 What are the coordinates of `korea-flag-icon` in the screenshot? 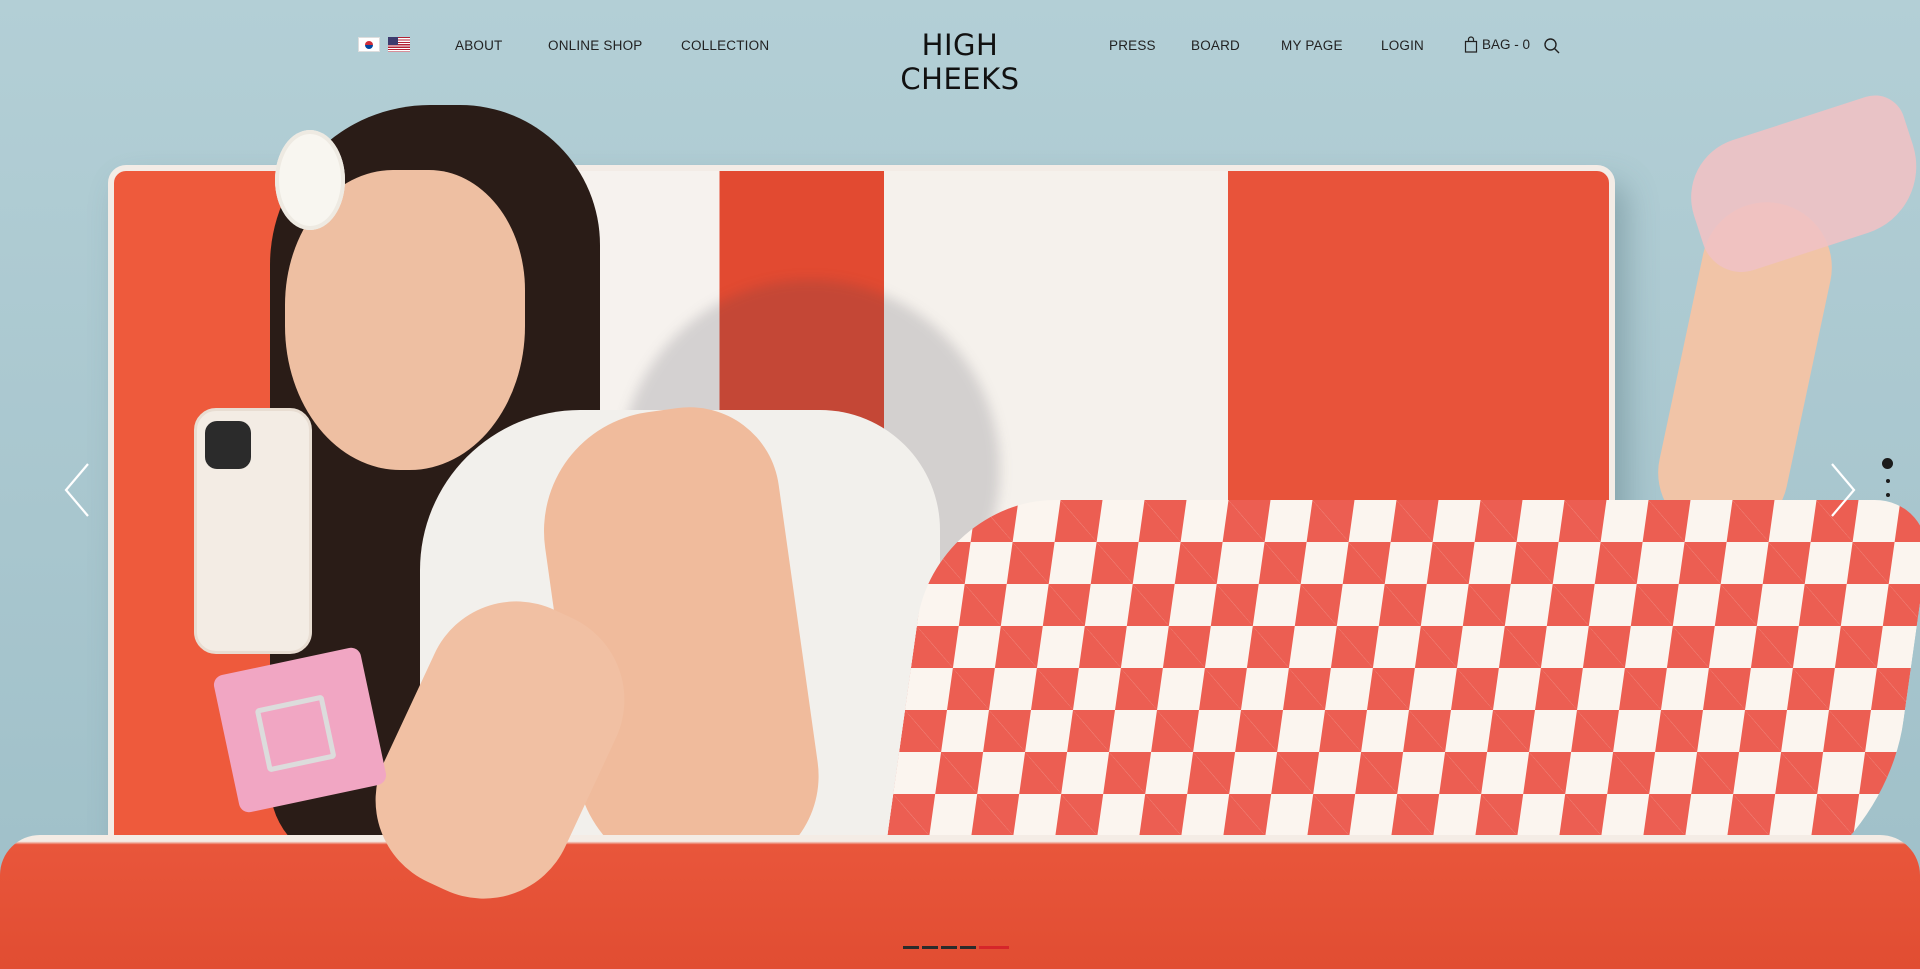 It's located at (369, 44).